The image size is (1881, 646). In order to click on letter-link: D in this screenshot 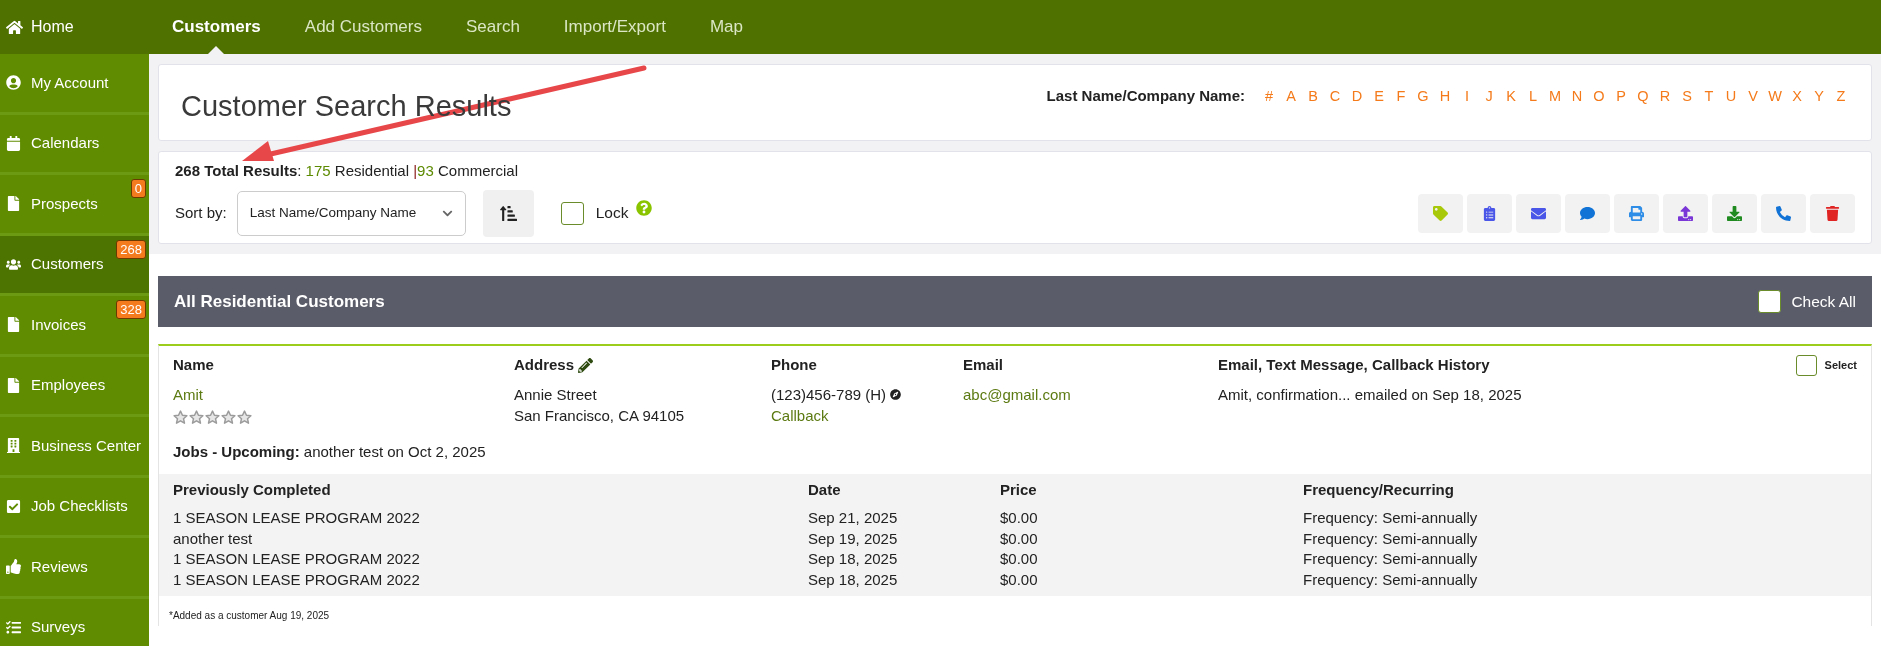, I will do `click(1357, 96)`.